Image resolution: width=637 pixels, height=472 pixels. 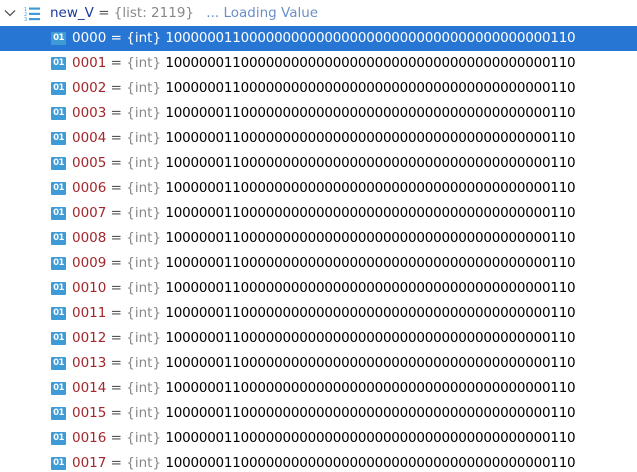 What do you see at coordinates (72, 13) in the screenshot?
I see `variable-name: new_V` at bounding box center [72, 13].